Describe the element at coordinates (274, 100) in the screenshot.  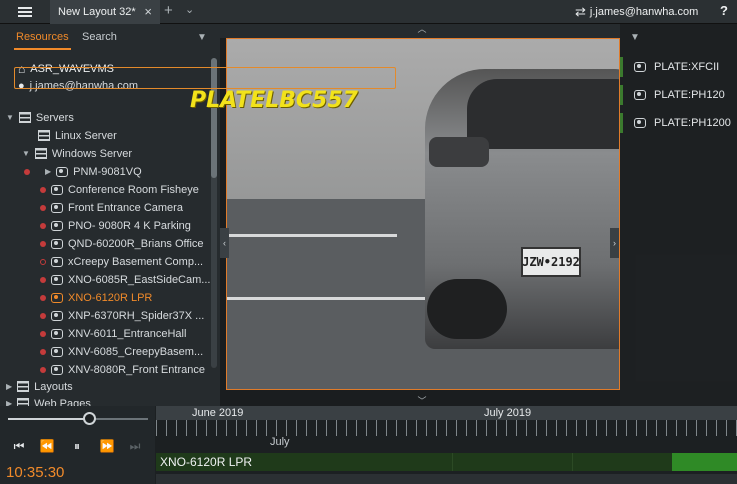
I see `lpr-overlay-text: PLATELBC557` at that location.